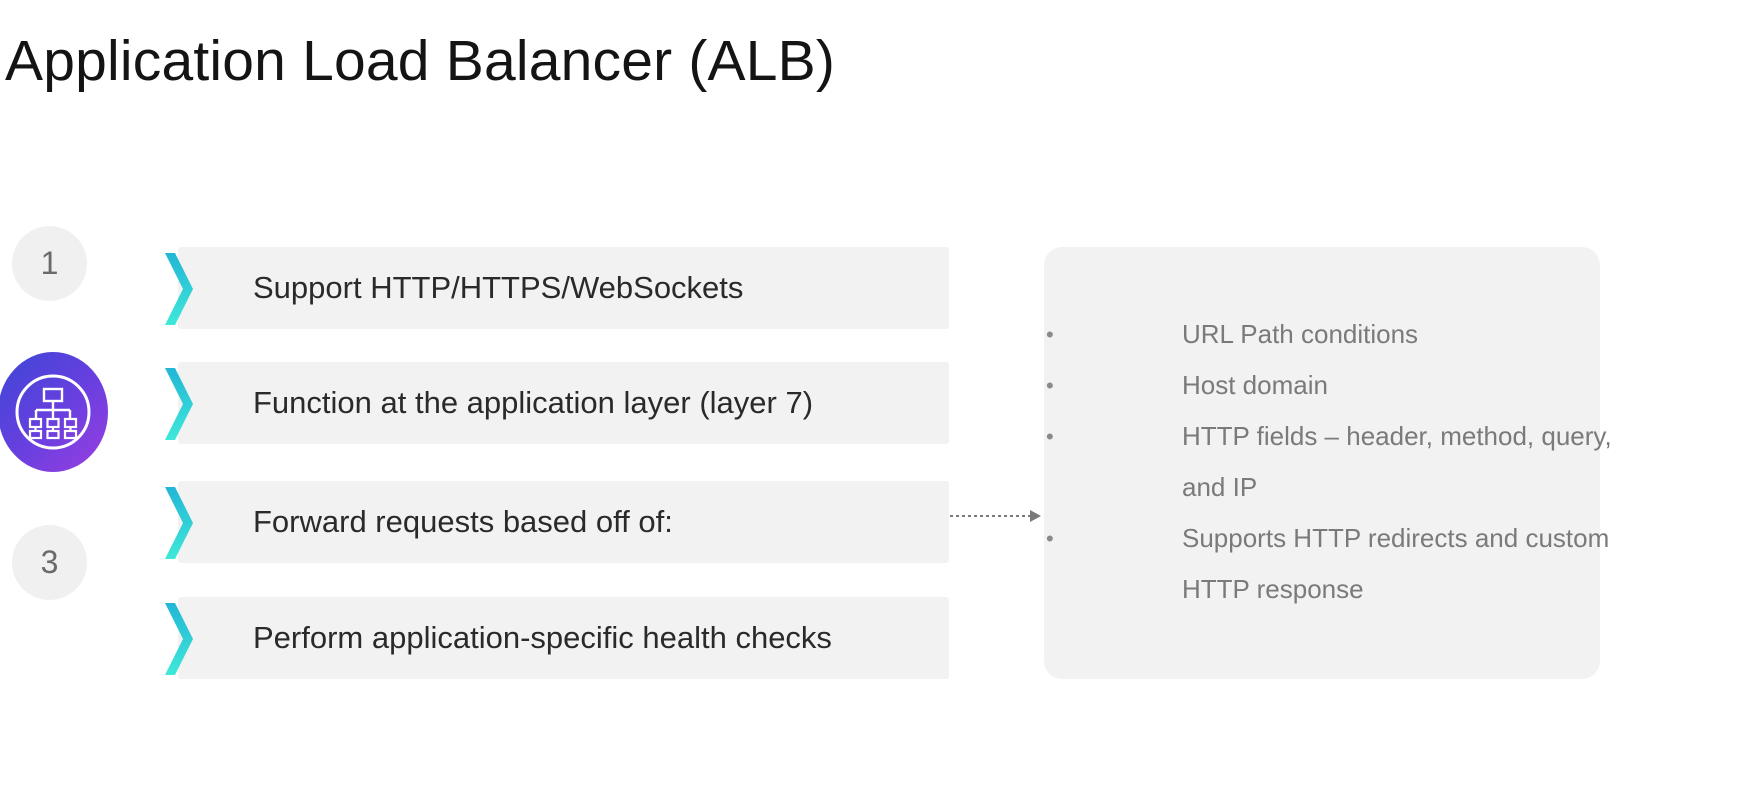 Image resolution: width=1737 pixels, height=803 pixels. Describe the element at coordinates (1255, 385) in the screenshot. I see `criteria-text: Host domain` at that location.